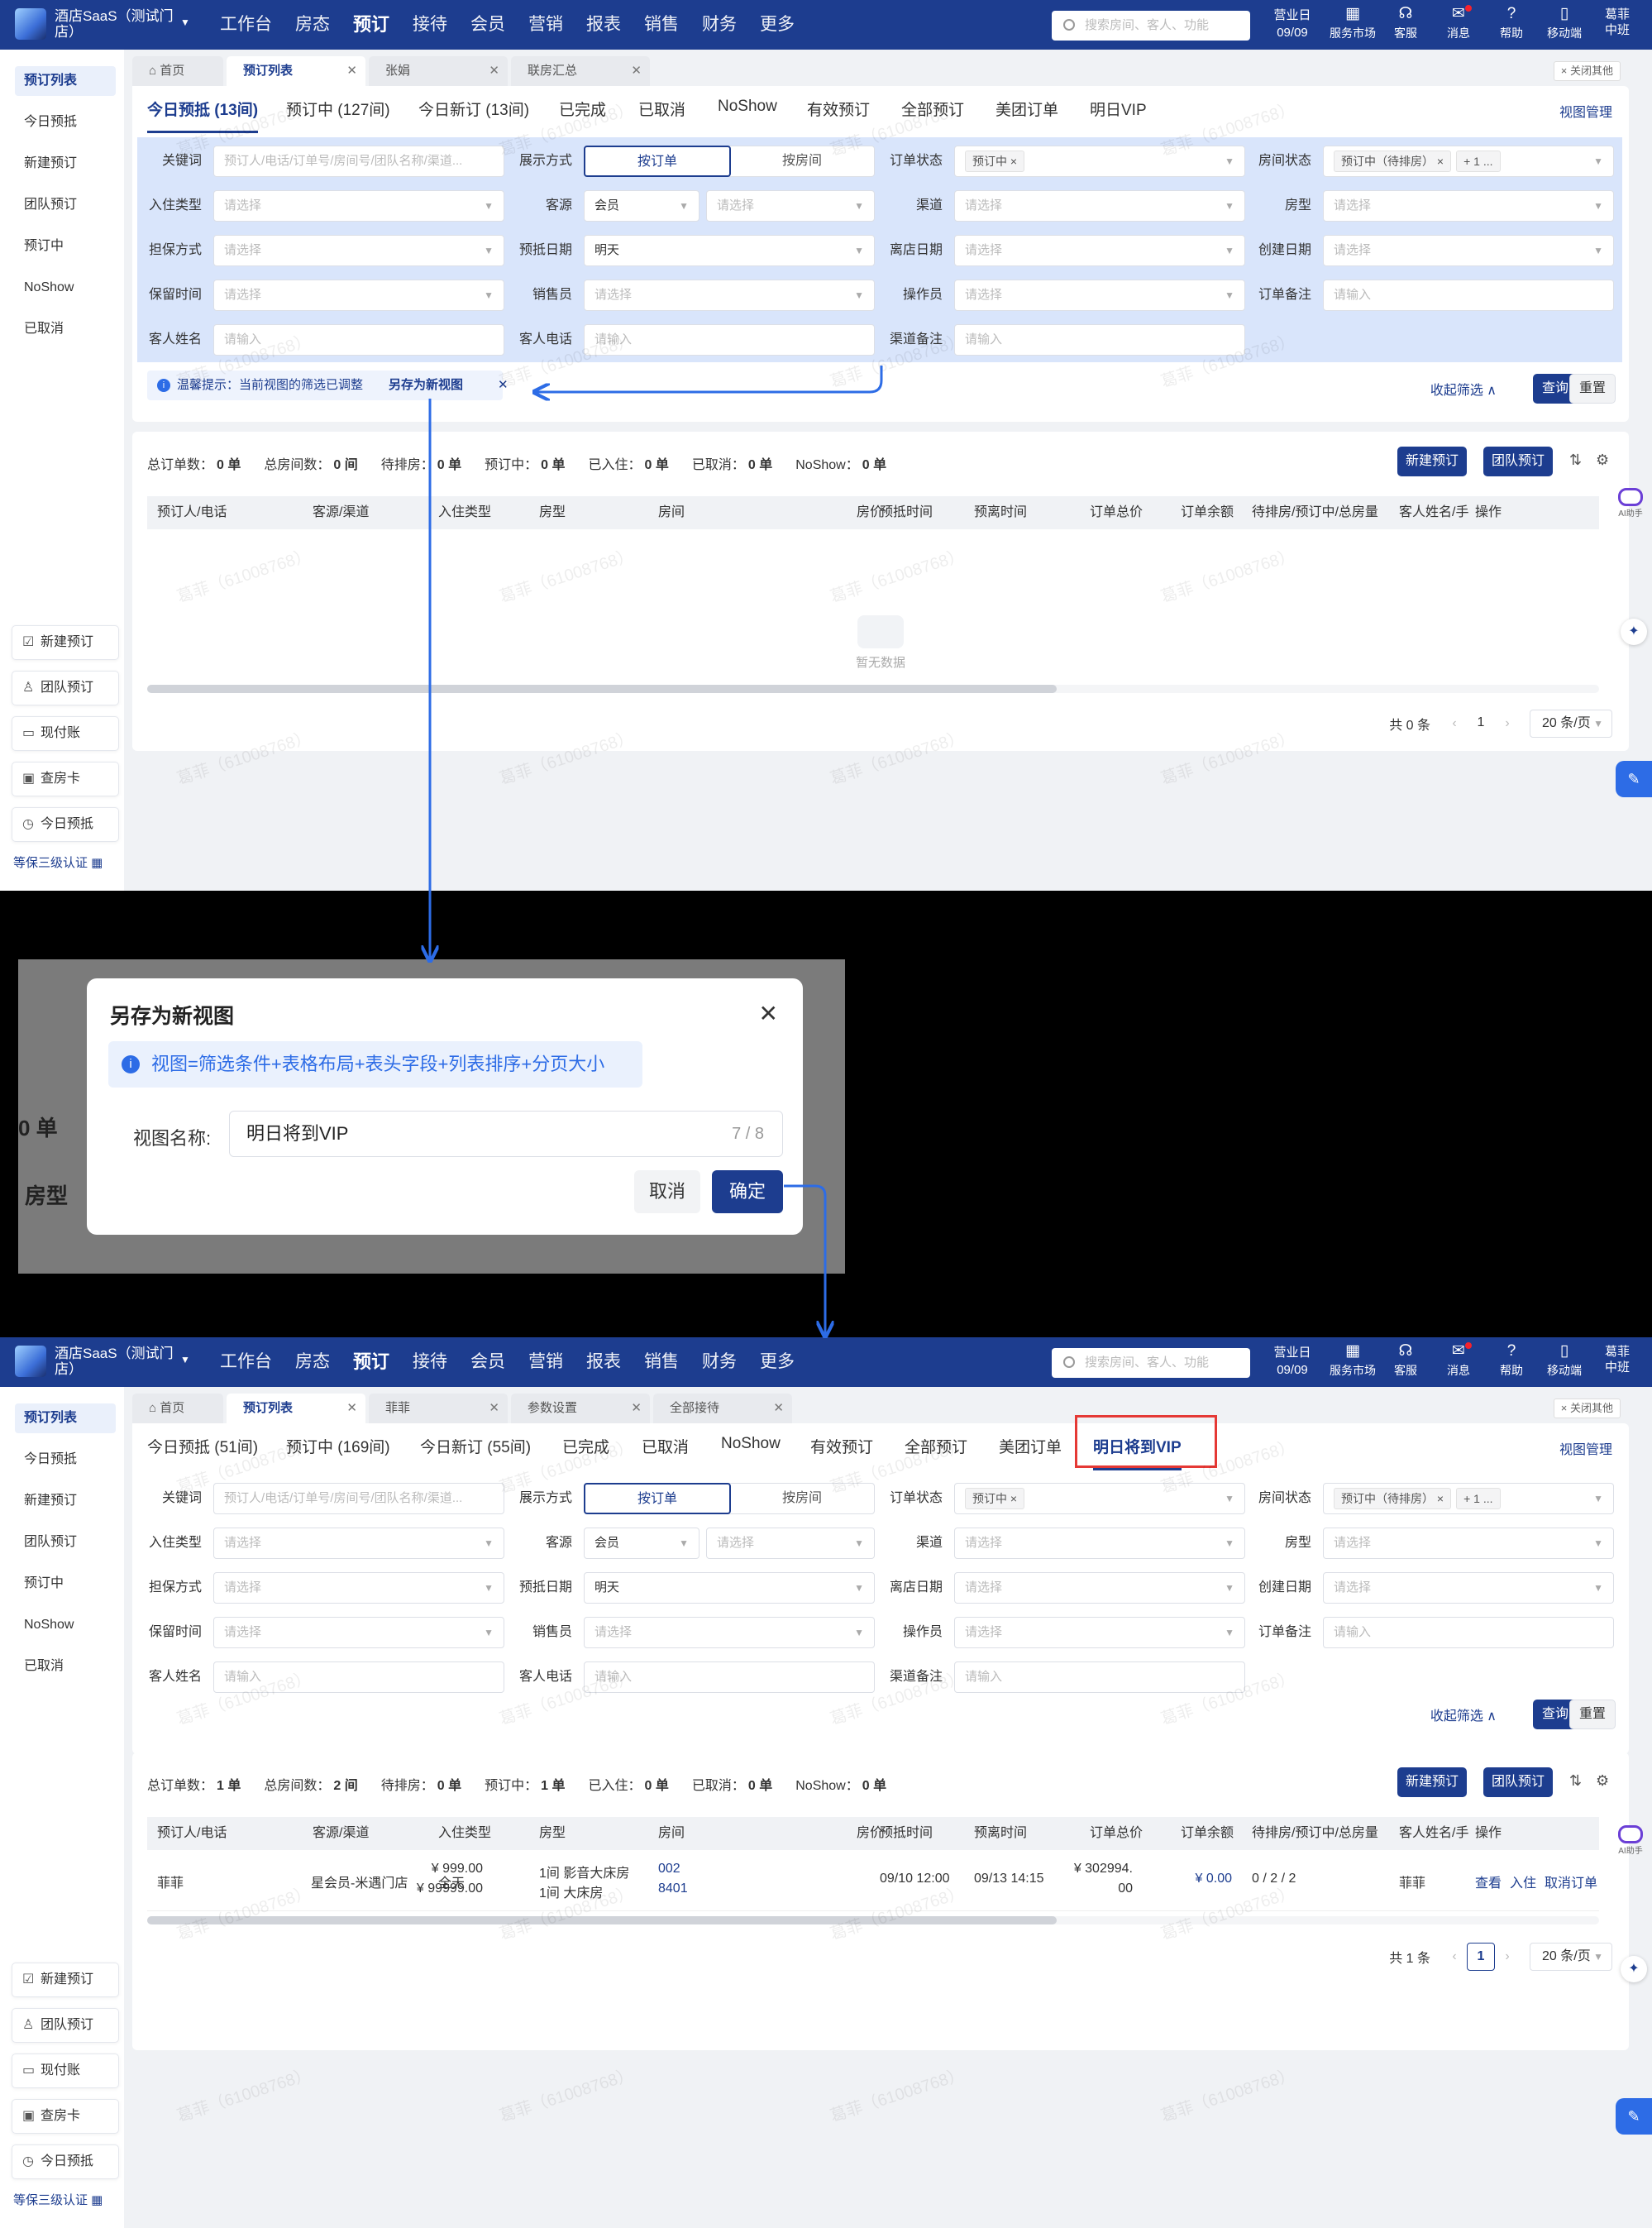  I want to click on next-page-icon: ›, so click(1508, 724).